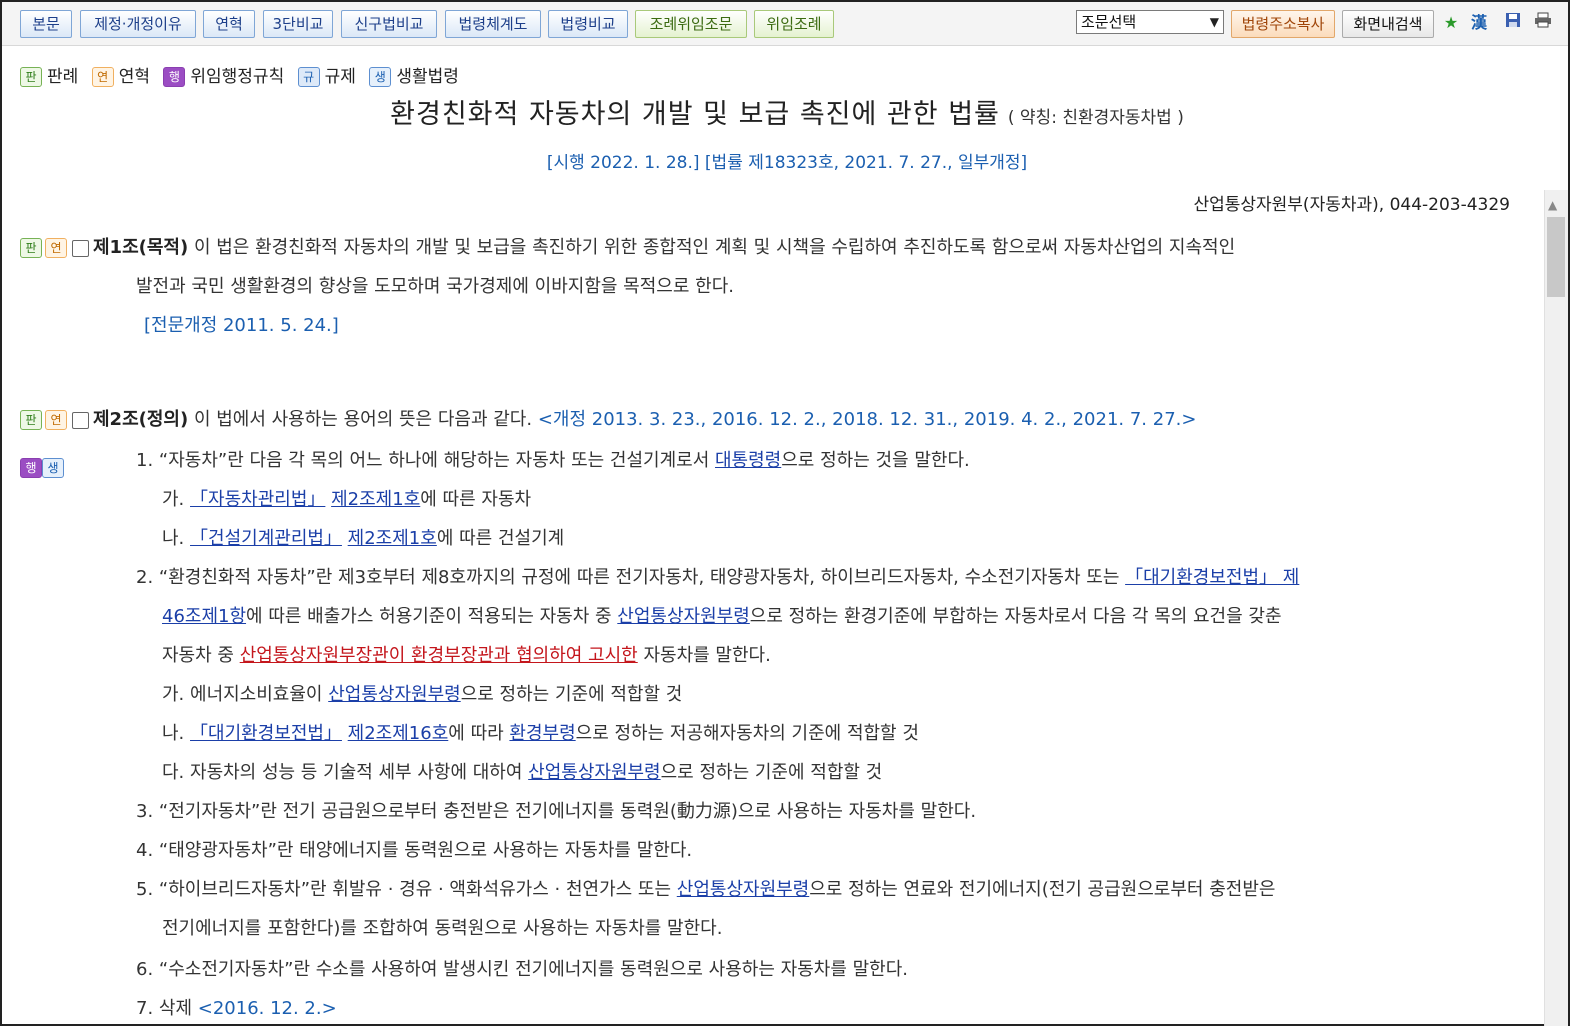 The width and height of the screenshot is (1570, 1026). Describe the element at coordinates (1543, 23) in the screenshot. I see `print-icon` at that location.